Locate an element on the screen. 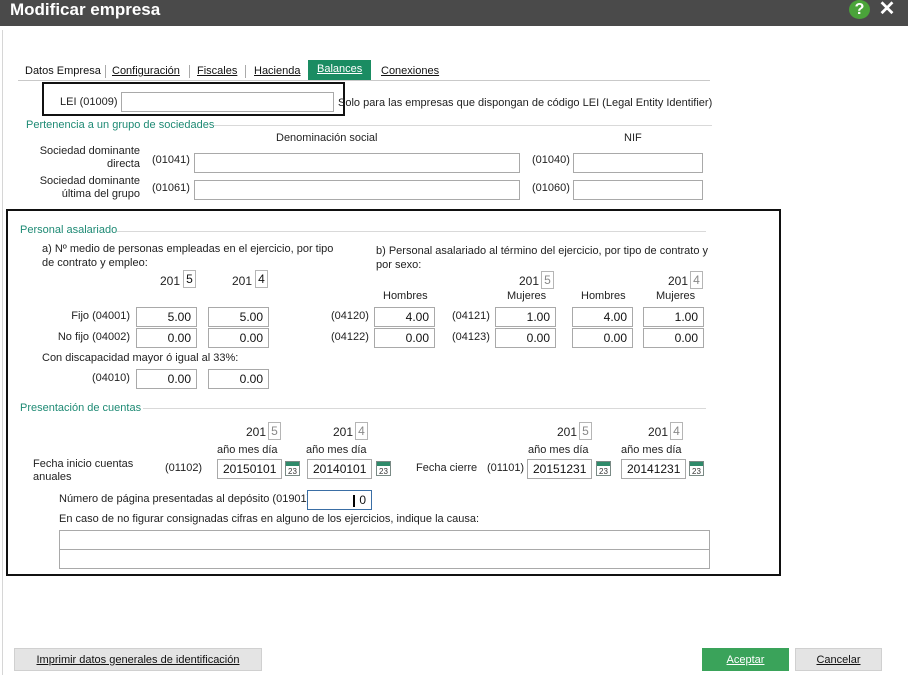  code-04120: (04120) is located at coordinates (350, 316).